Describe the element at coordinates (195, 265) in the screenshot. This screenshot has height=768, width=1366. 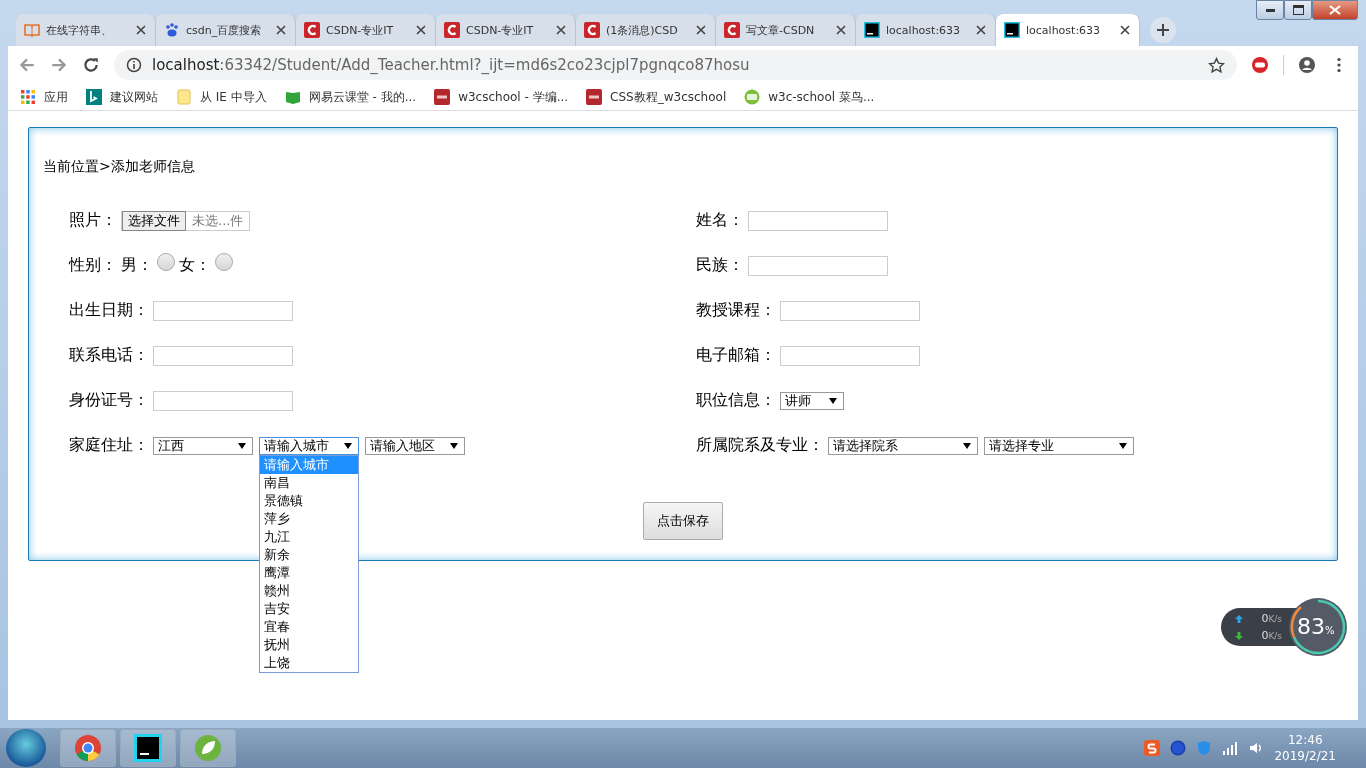
I see `option-label: 女：` at that location.